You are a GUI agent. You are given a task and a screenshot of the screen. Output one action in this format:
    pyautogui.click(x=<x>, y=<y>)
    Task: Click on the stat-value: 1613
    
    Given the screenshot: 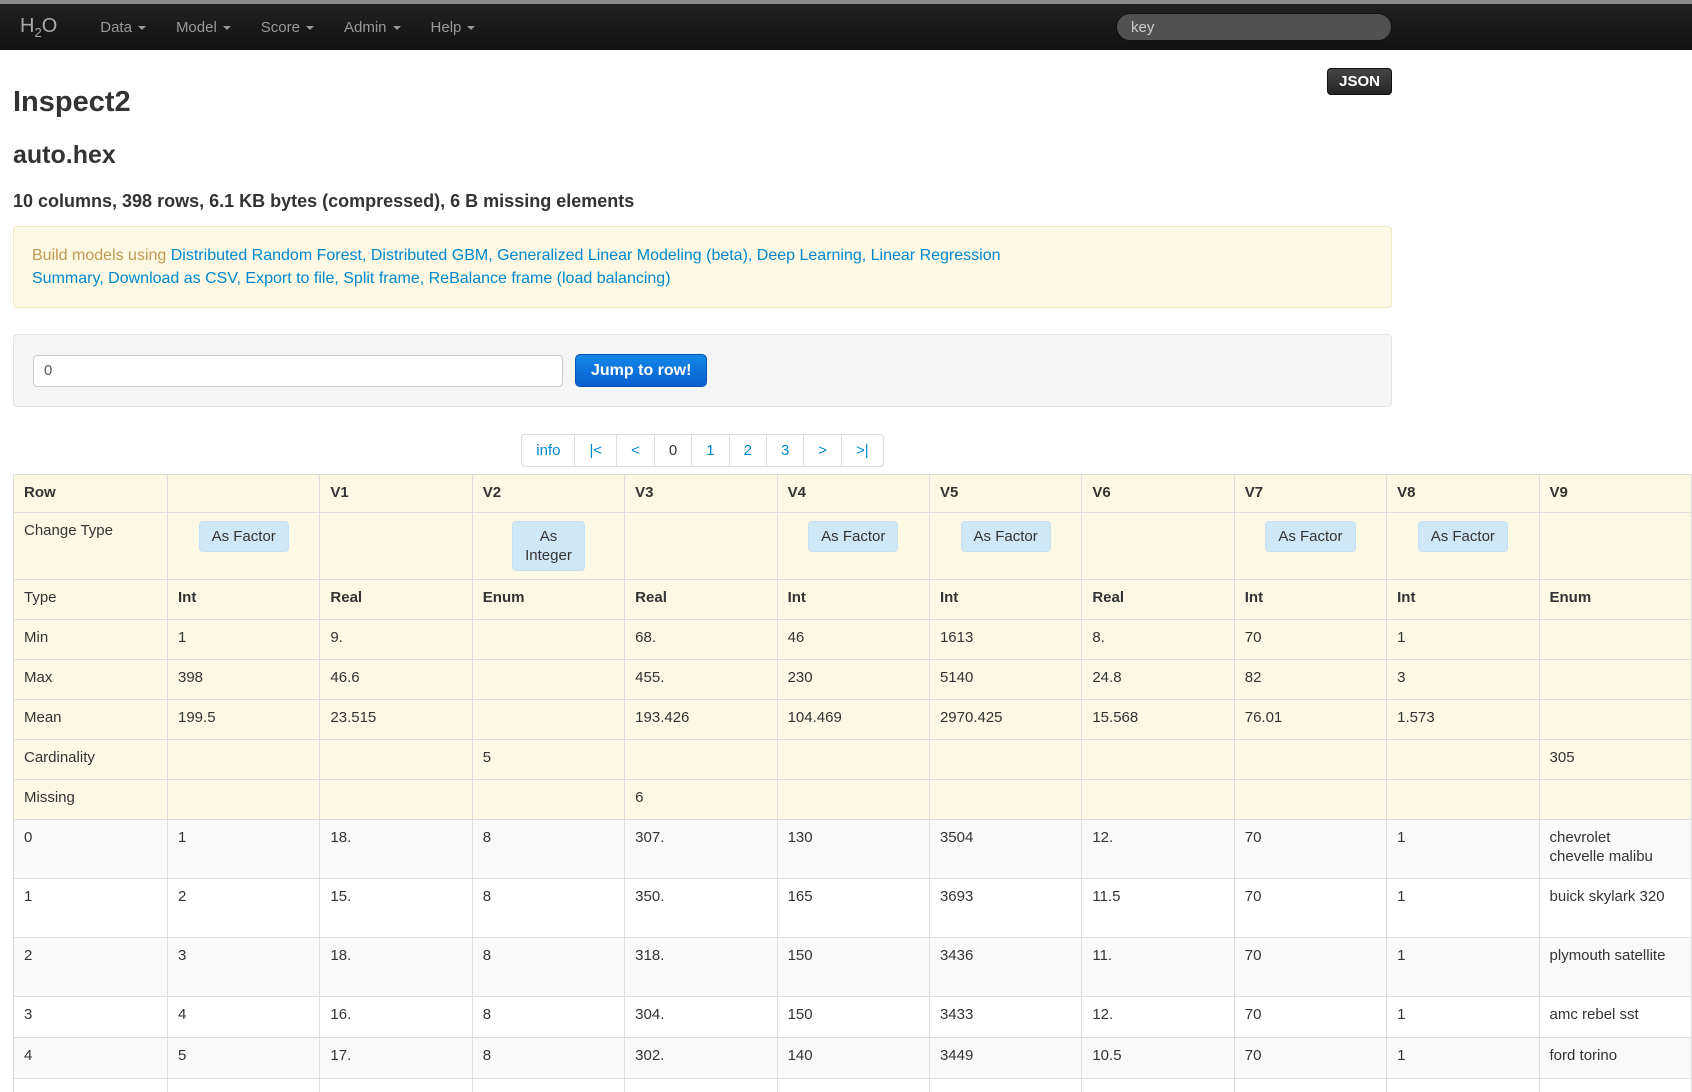 What is the action you would take?
    pyautogui.click(x=1005, y=639)
    